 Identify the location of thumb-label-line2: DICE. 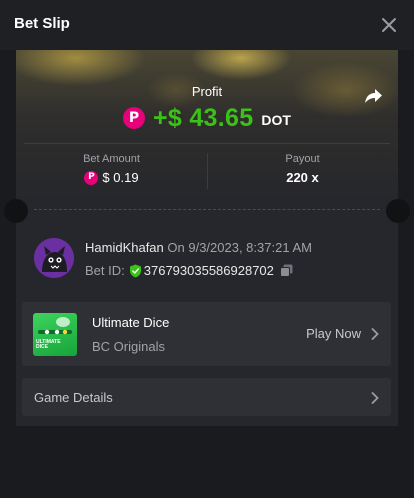
(42, 347).